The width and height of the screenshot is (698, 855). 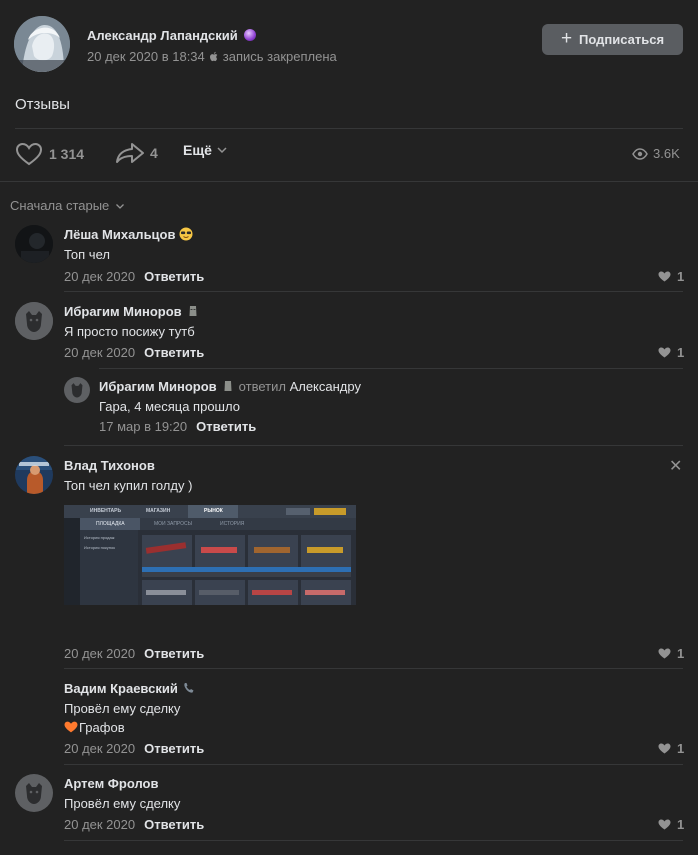 What do you see at coordinates (675, 466) in the screenshot?
I see `close-icon: ✕` at bounding box center [675, 466].